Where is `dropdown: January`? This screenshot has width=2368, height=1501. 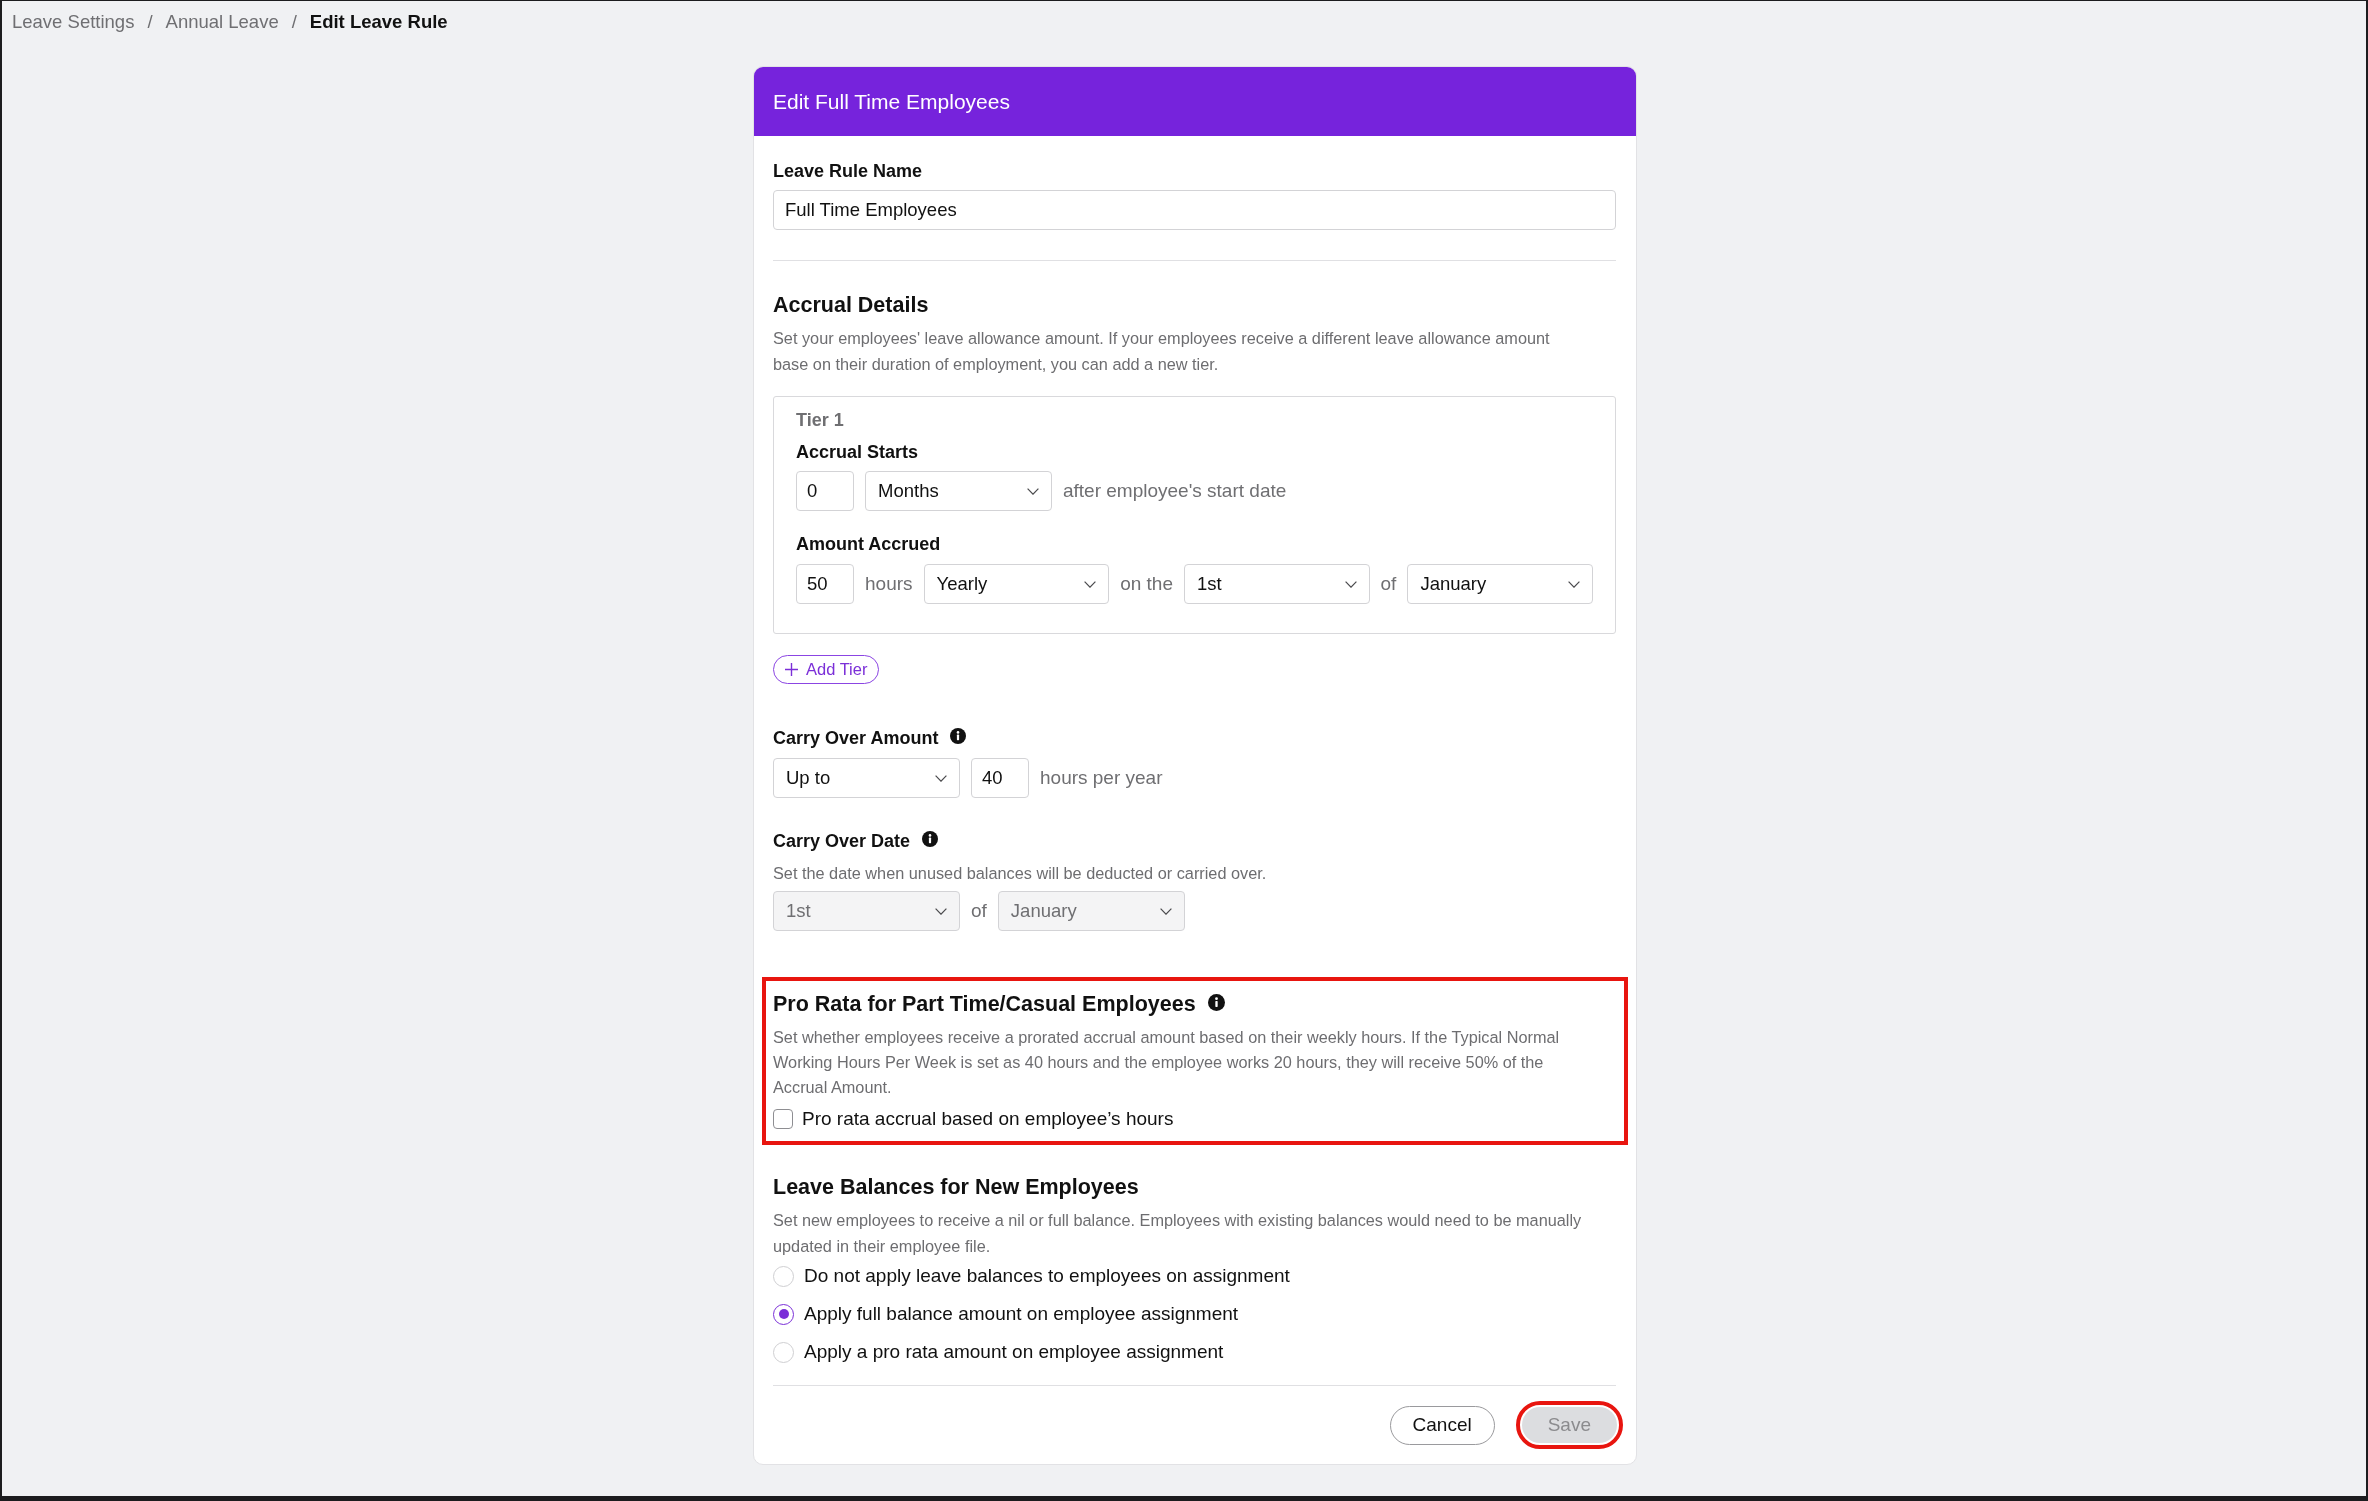 dropdown: January is located at coordinates (1500, 584).